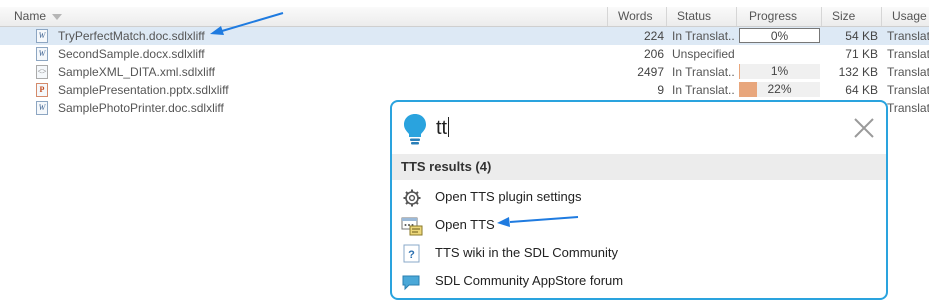  Describe the element at coordinates (527, 252) in the screenshot. I see `result-label: TTS wiki in the SDL Community` at that location.